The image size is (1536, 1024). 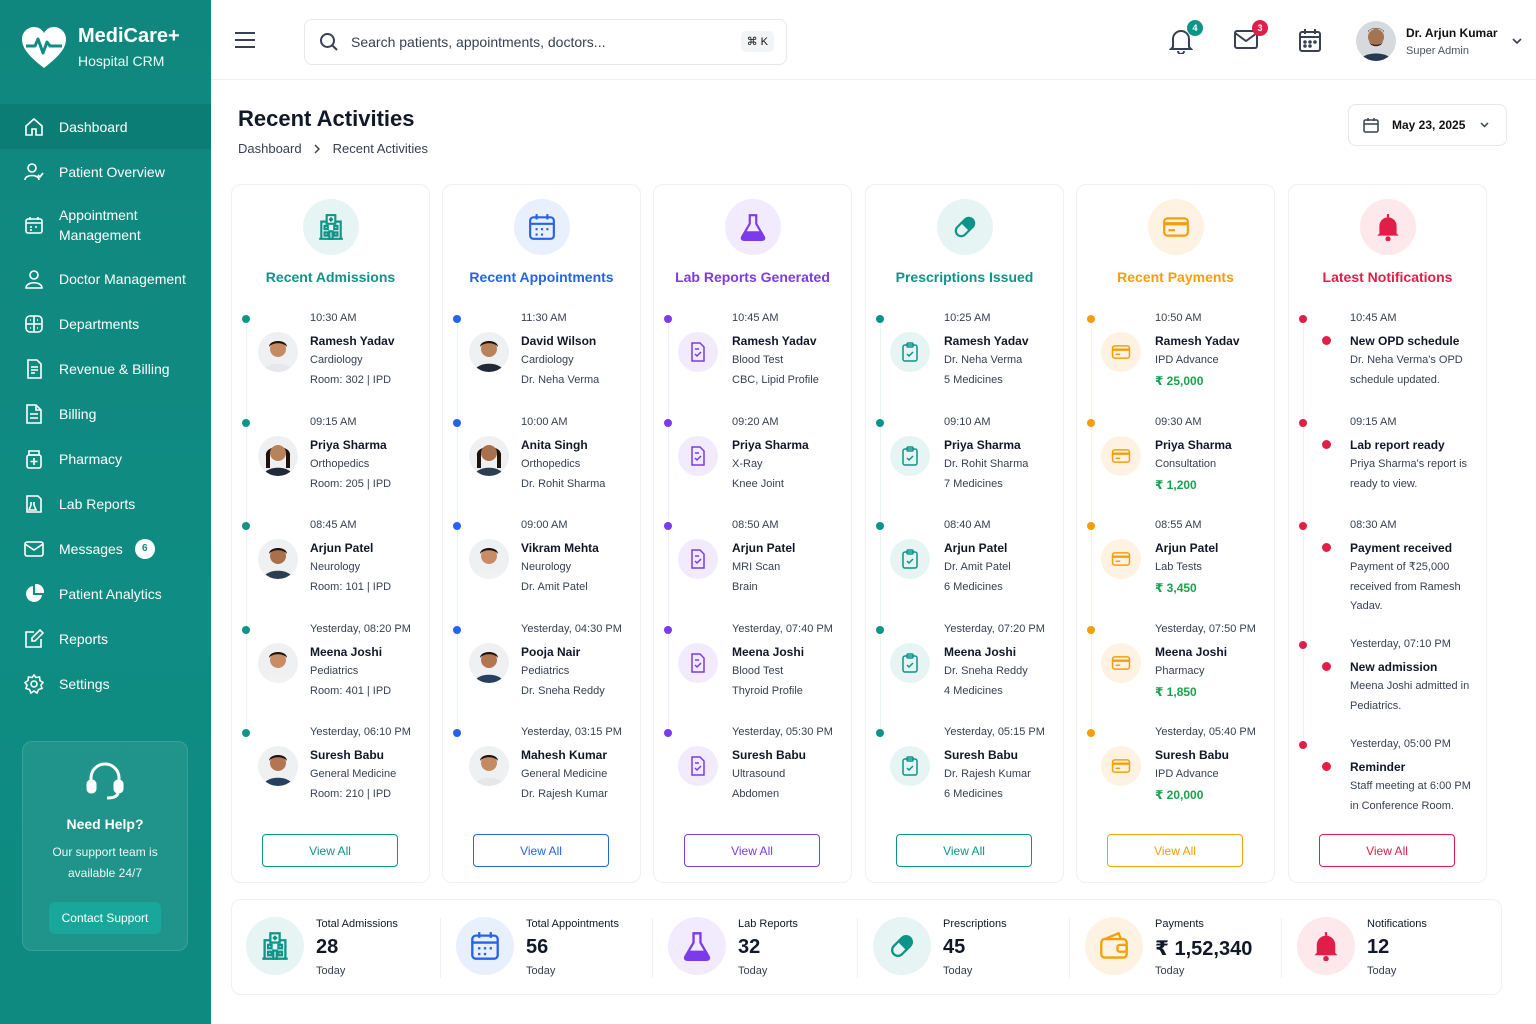 What do you see at coordinates (782, 732) in the screenshot?
I see `item-time: Yesterday, 05:30 PM` at bounding box center [782, 732].